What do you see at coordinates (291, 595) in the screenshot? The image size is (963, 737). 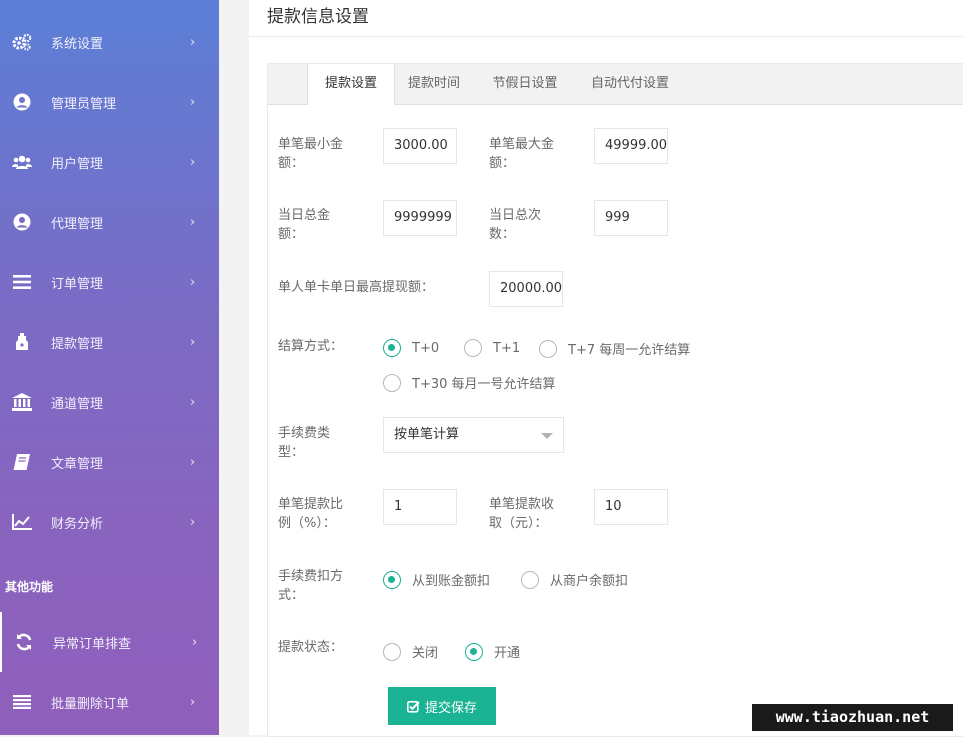 I see `label-line: 式：` at bounding box center [291, 595].